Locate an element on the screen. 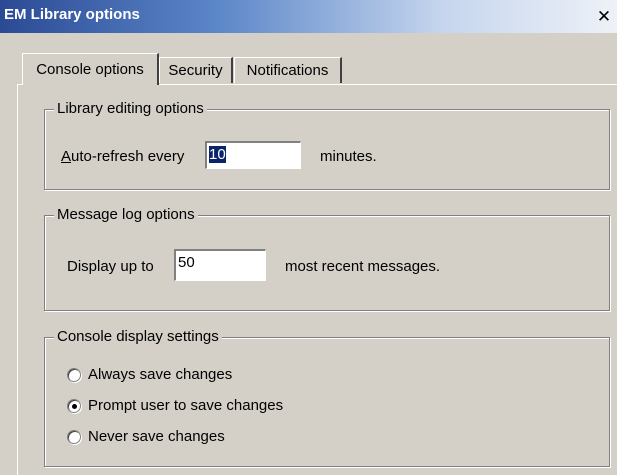 Image resolution: width=617 pixels, height=475 pixels. close-icon: ✕ is located at coordinates (604, 17).